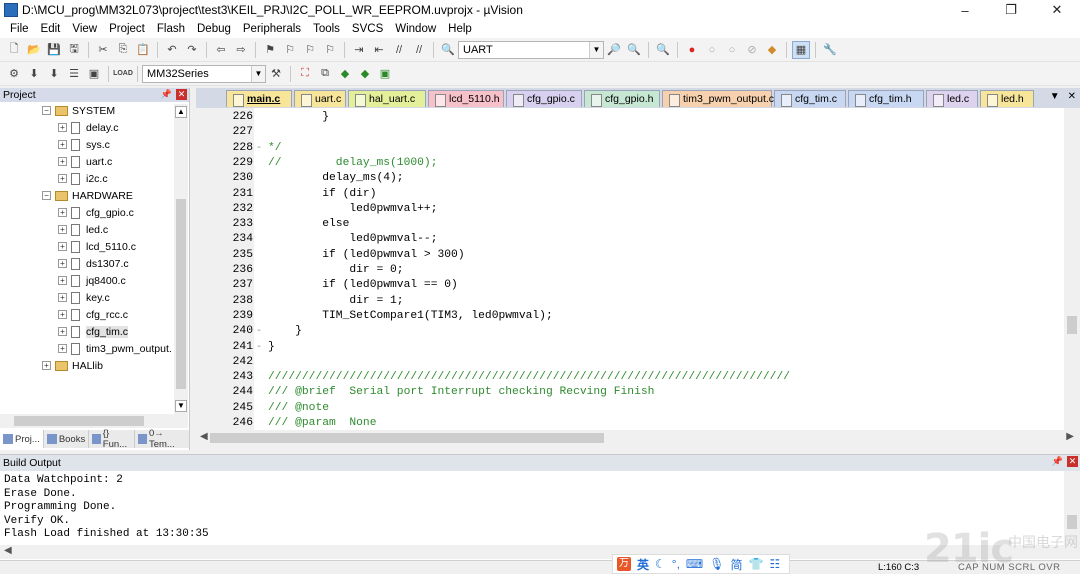 Image resolution: width=1080 pixels, height=574 pixels. Describe the element at coordinates (19, 29) in the screenshot. I see `menu-file: File` at that location.